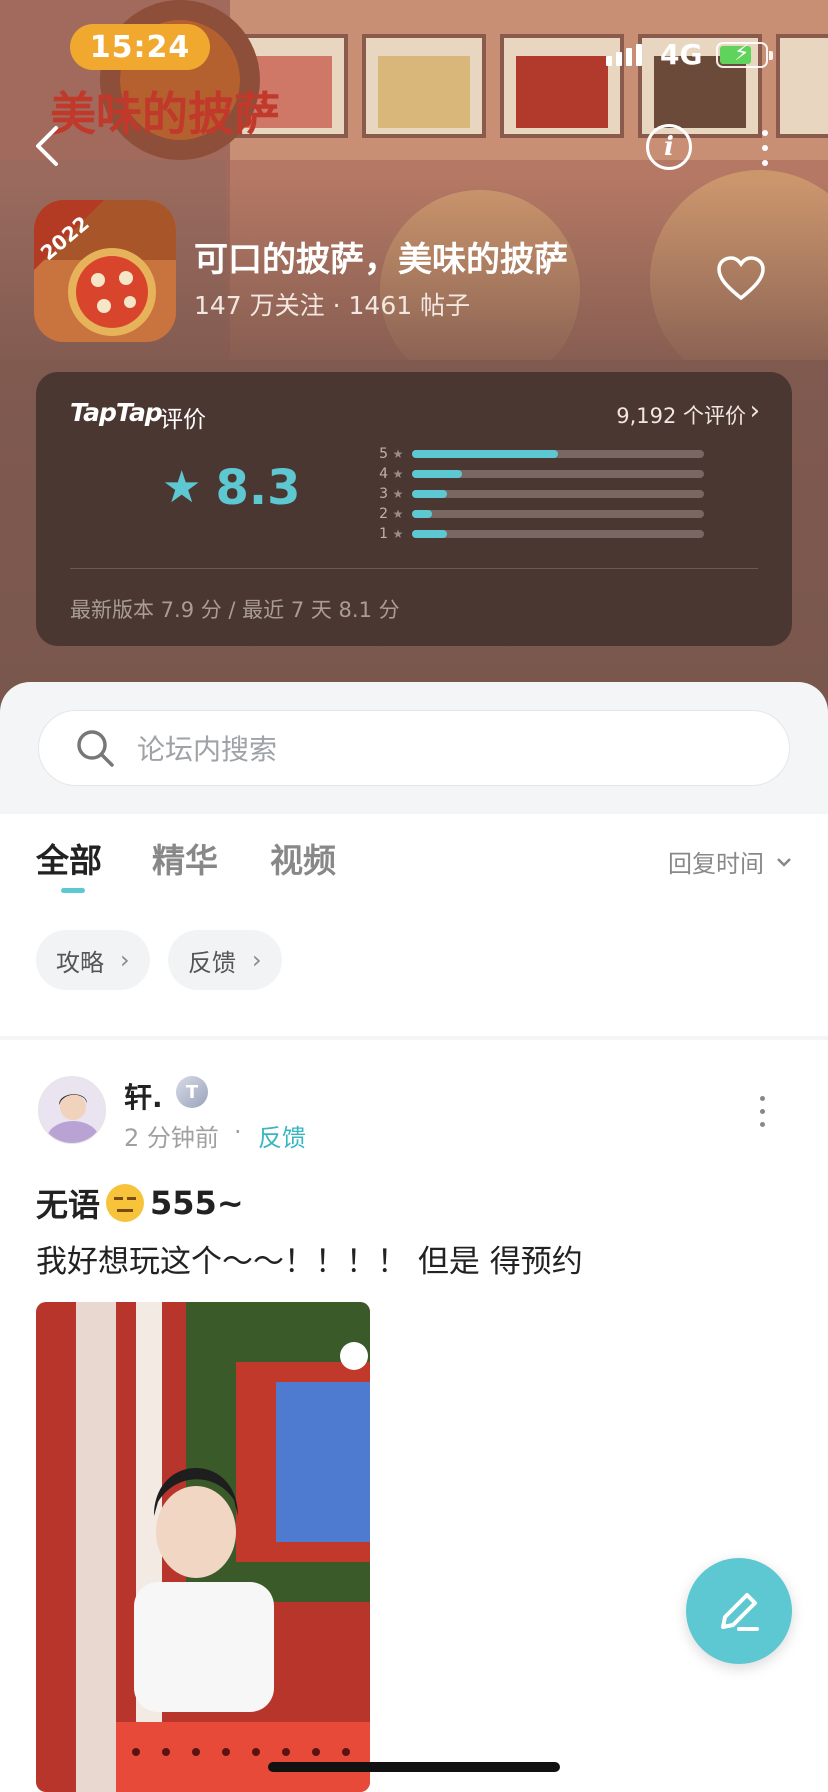 The image size is (828, 1792). I want to click on taptap-logo: TapTap, so click(116, 412).